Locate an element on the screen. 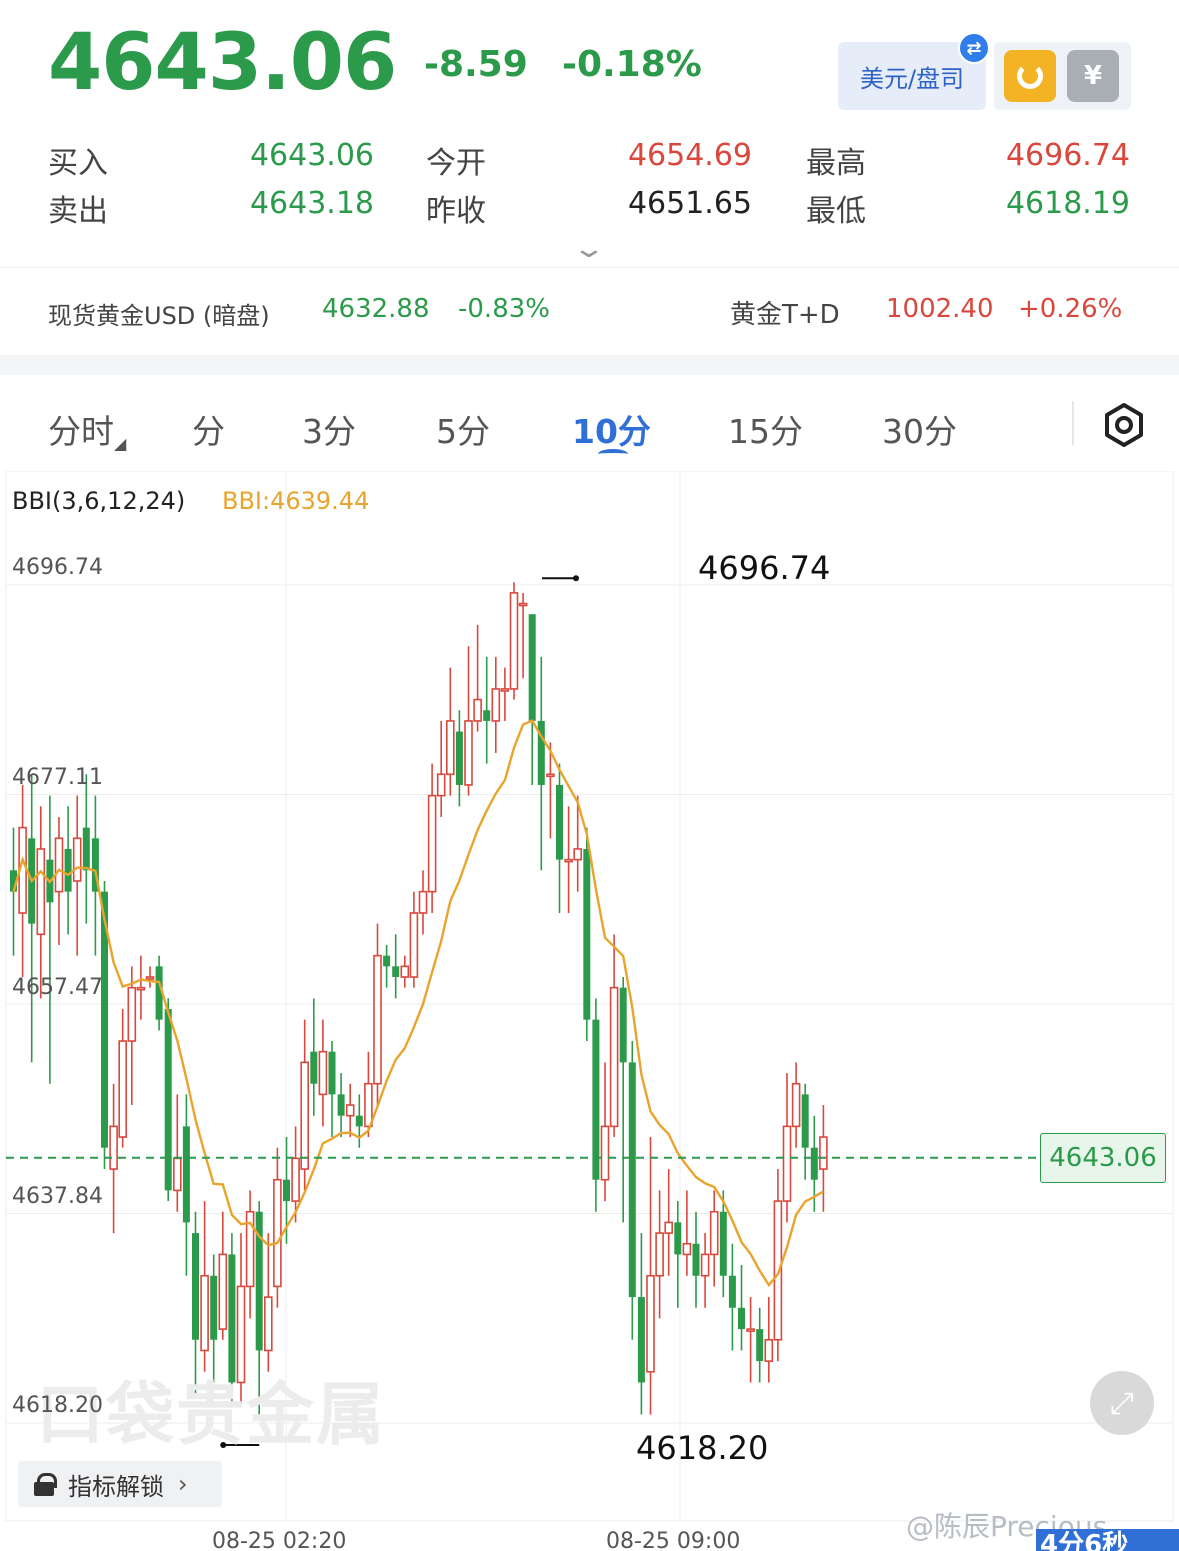  indicator-unlock-label: 指标解锁 is located at coordinates (116, 1486).